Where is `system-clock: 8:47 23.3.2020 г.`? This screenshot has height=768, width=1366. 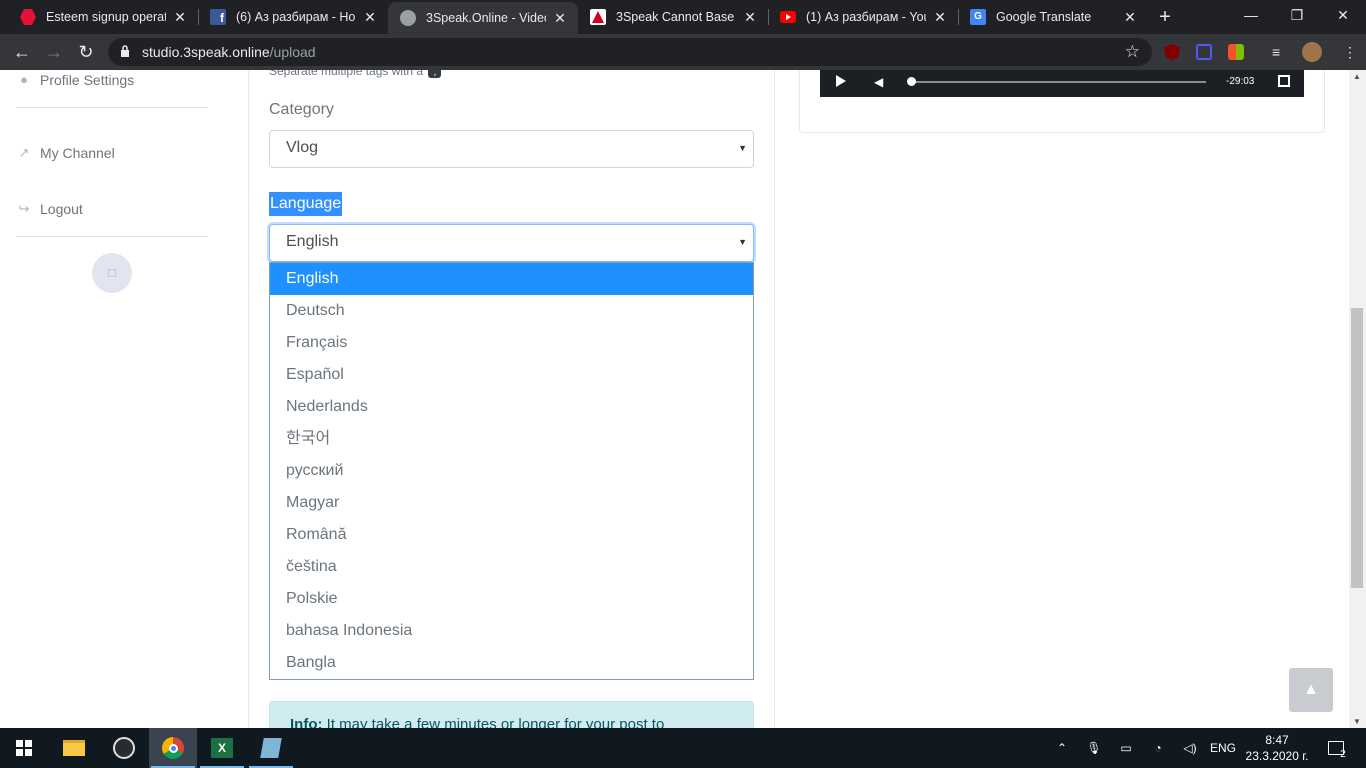 system-clock: 8:47 23.3.2020 г. is located at coordinates (1277, 748).